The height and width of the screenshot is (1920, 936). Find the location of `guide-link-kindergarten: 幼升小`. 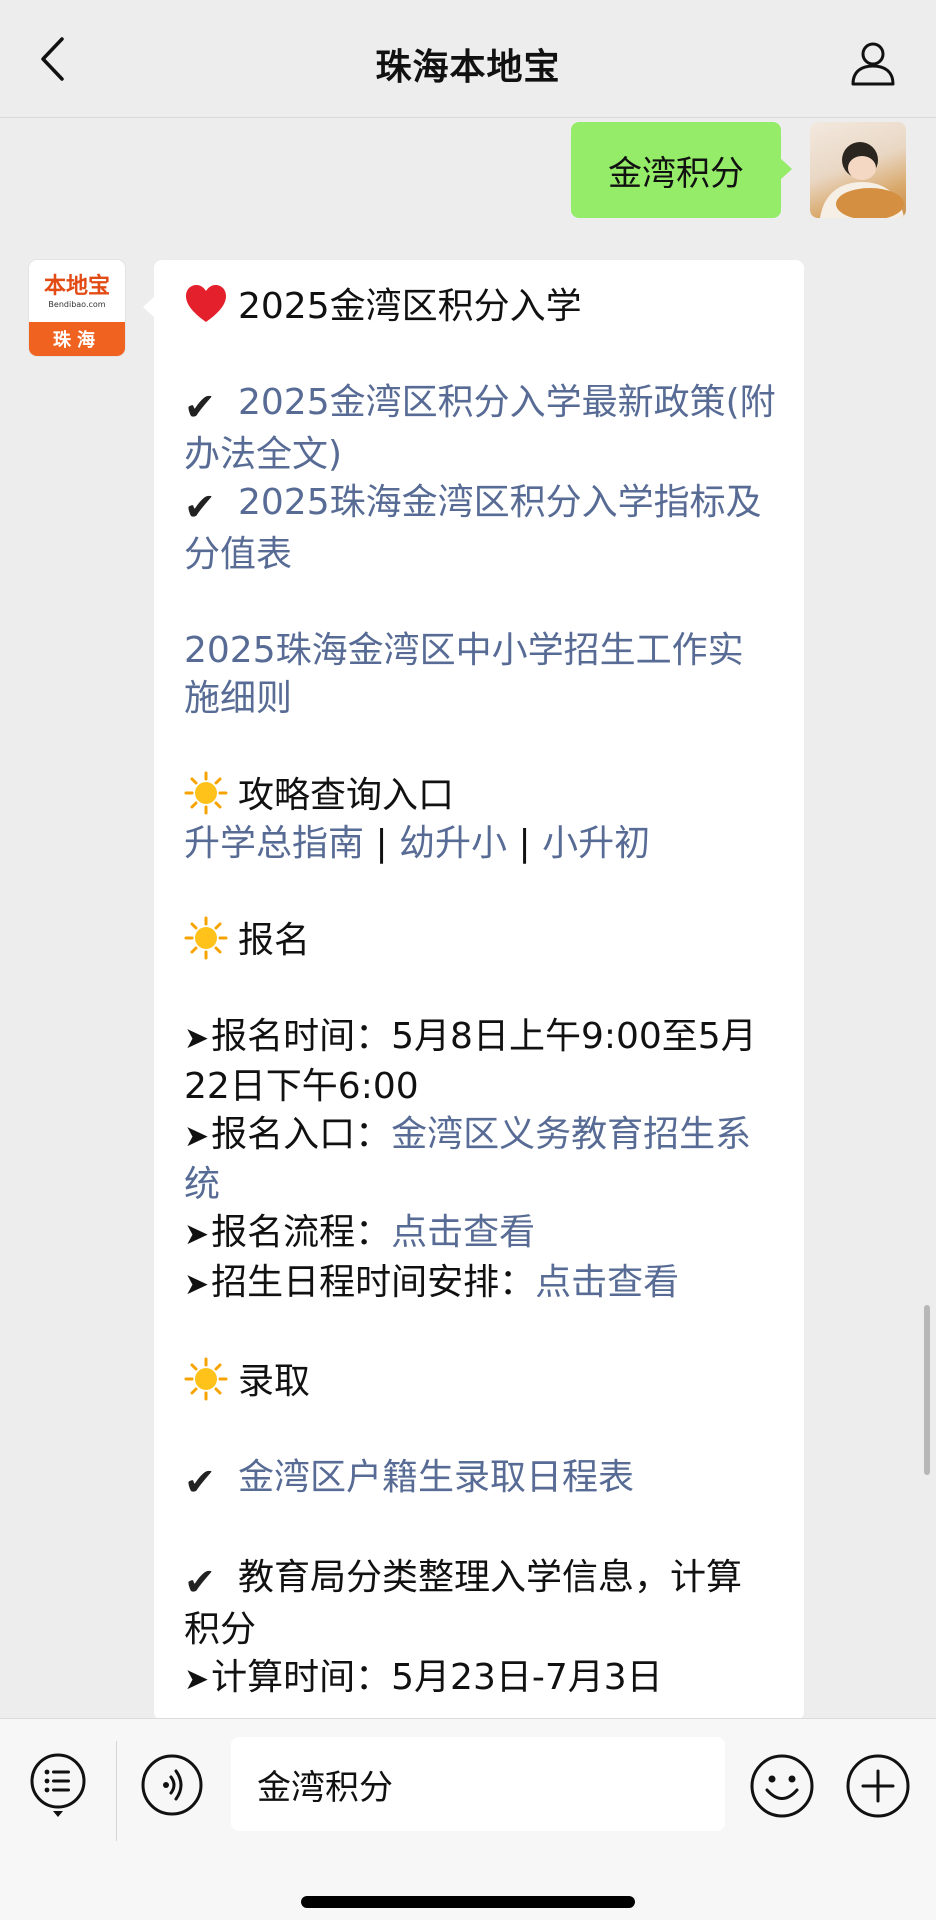

guide-link-kindergarten: 幼升小 is located at coordinates (453, 843).